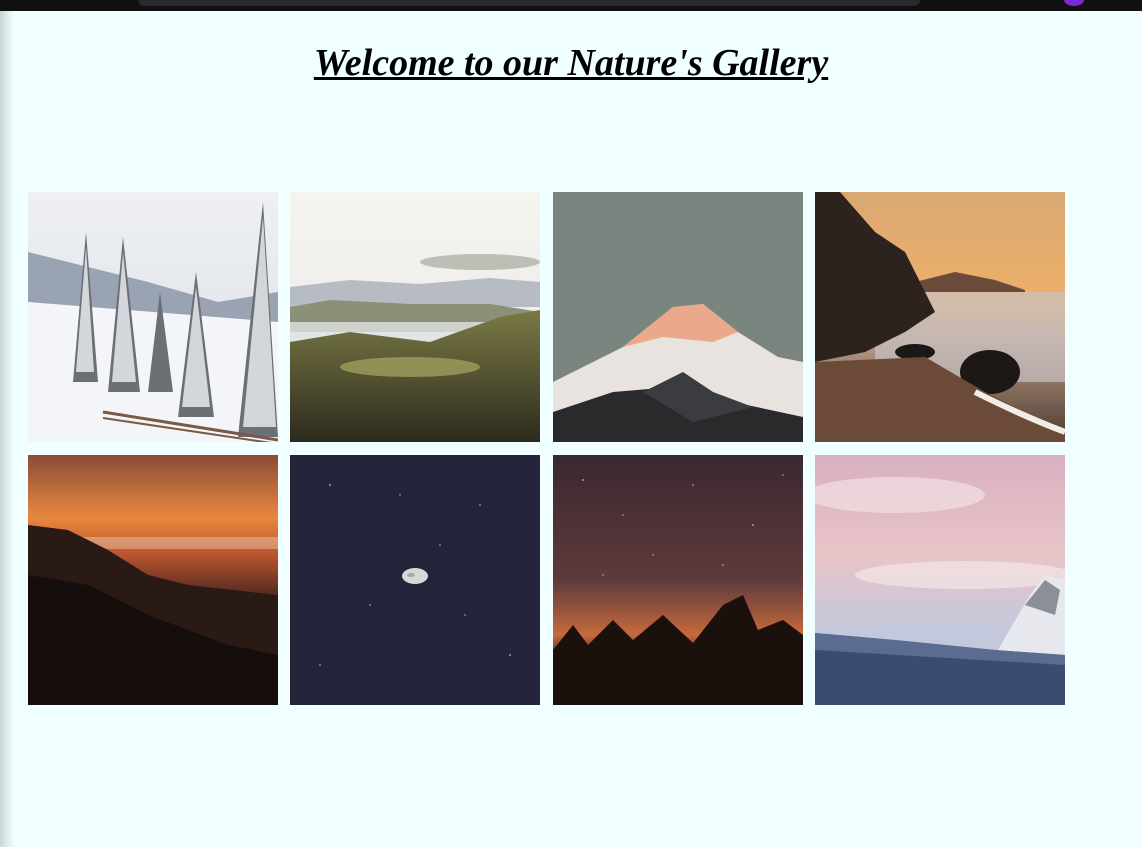 This screenshot has height=847, width=1142. I want to click on starry-sky-image, so click(678, 580).